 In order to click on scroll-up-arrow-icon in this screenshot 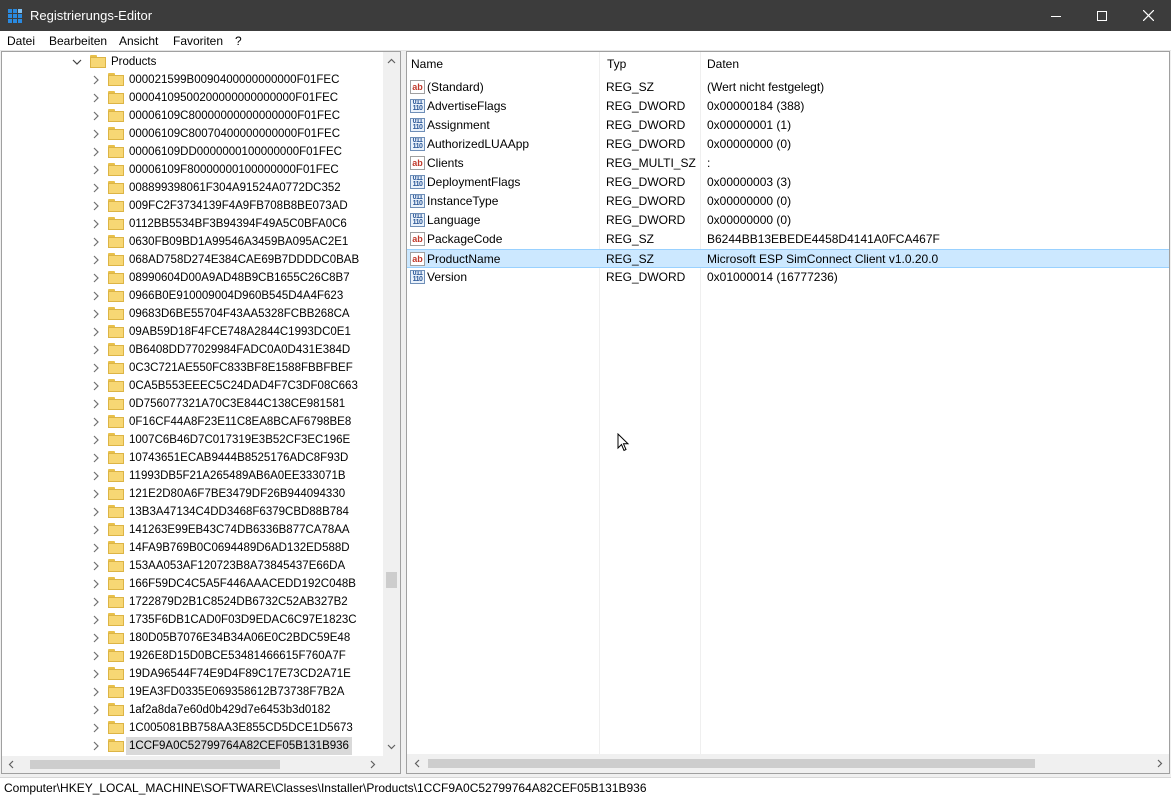, I will do `click(391, 61)`.